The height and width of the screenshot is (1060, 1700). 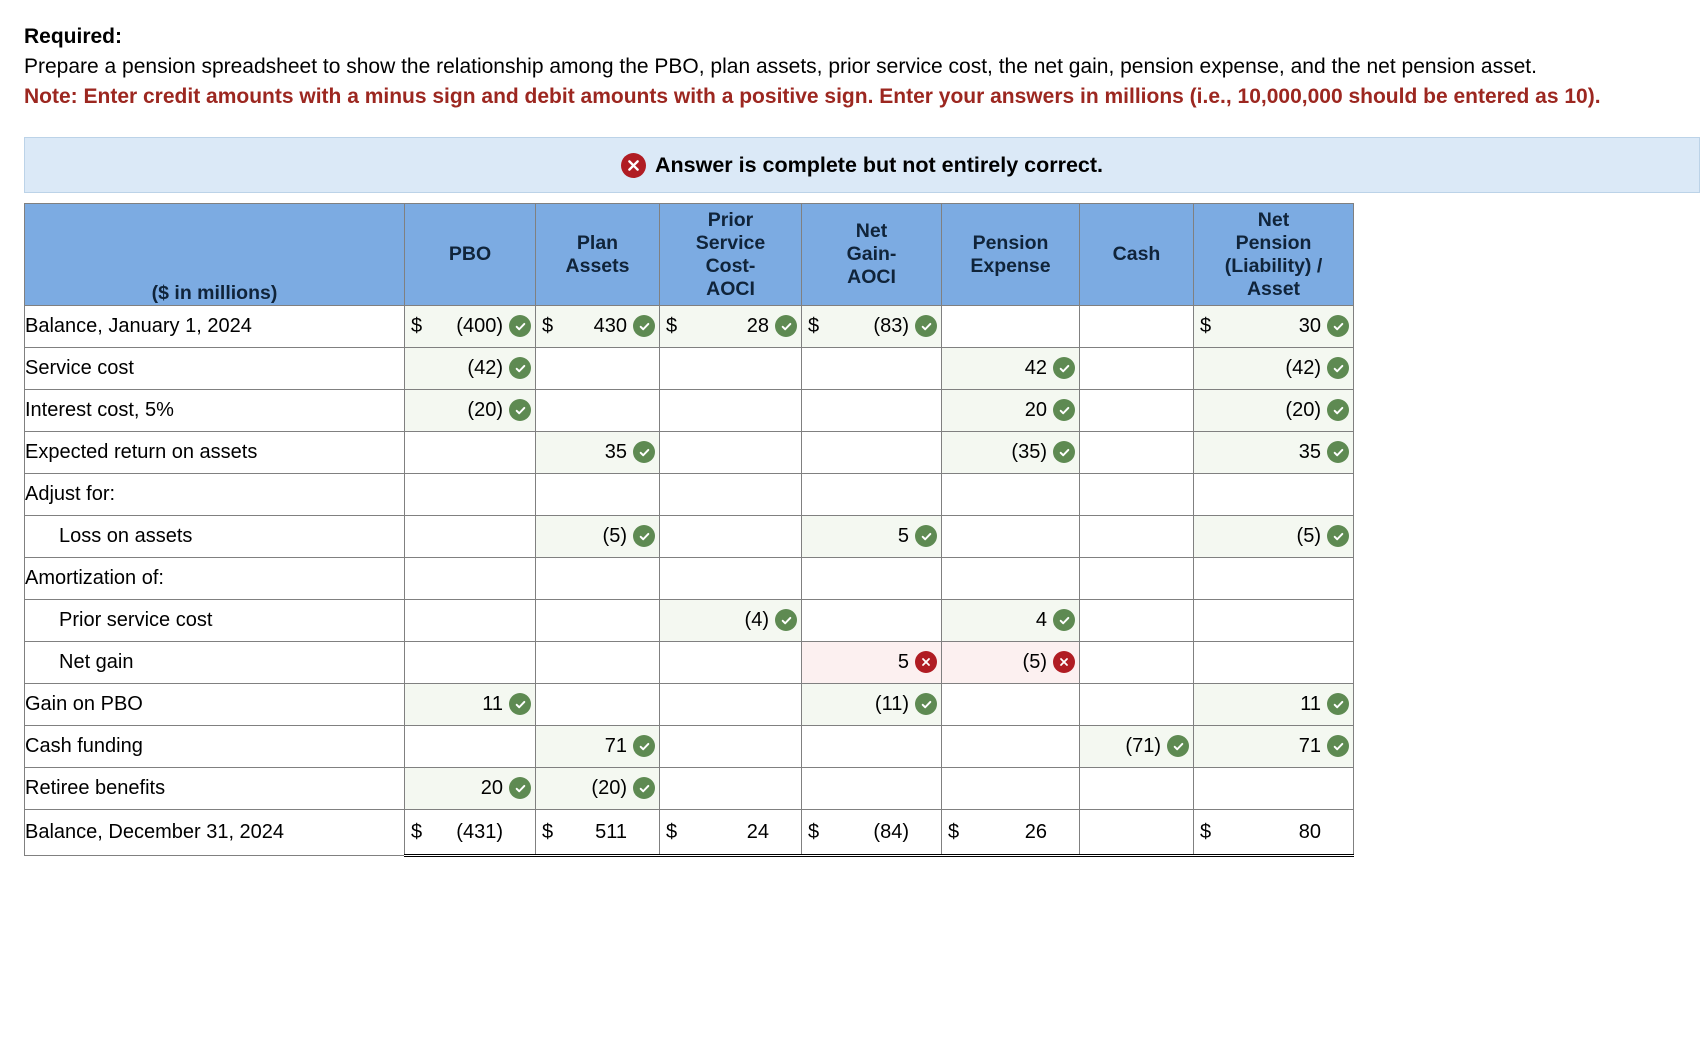 What do you see at coordinates (730, 495) in the screenshot?
I see `cell-r4-c2` at bounding box center [730, 495].